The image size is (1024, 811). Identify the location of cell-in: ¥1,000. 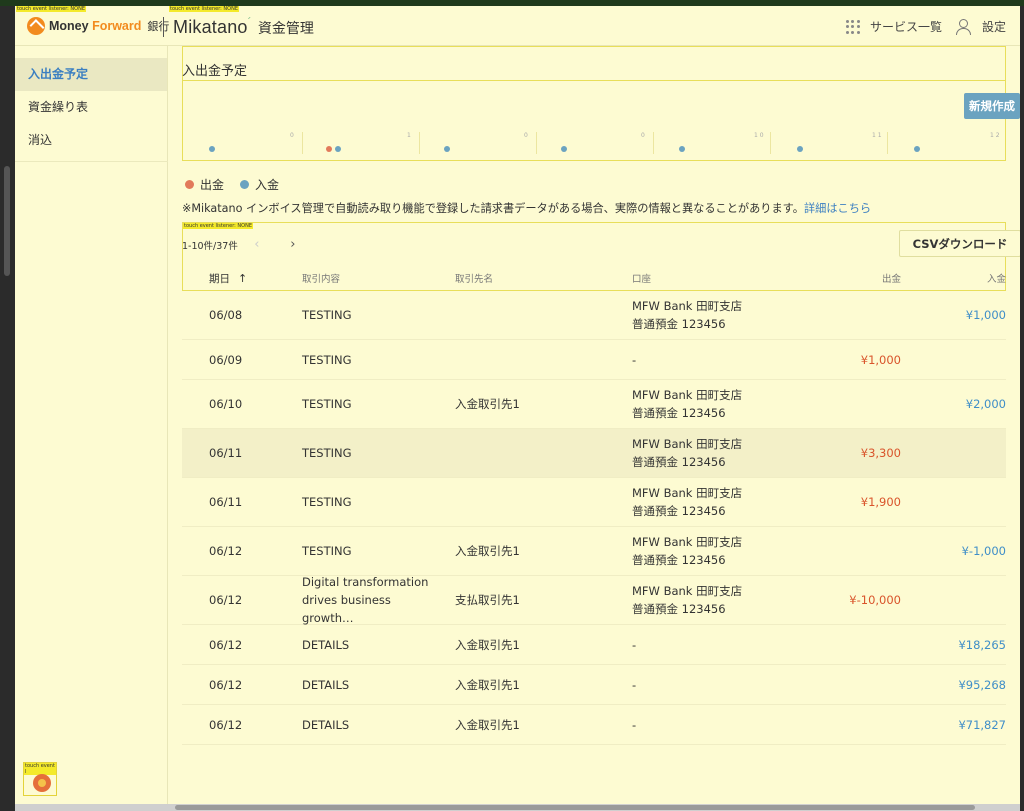
(985, 315).